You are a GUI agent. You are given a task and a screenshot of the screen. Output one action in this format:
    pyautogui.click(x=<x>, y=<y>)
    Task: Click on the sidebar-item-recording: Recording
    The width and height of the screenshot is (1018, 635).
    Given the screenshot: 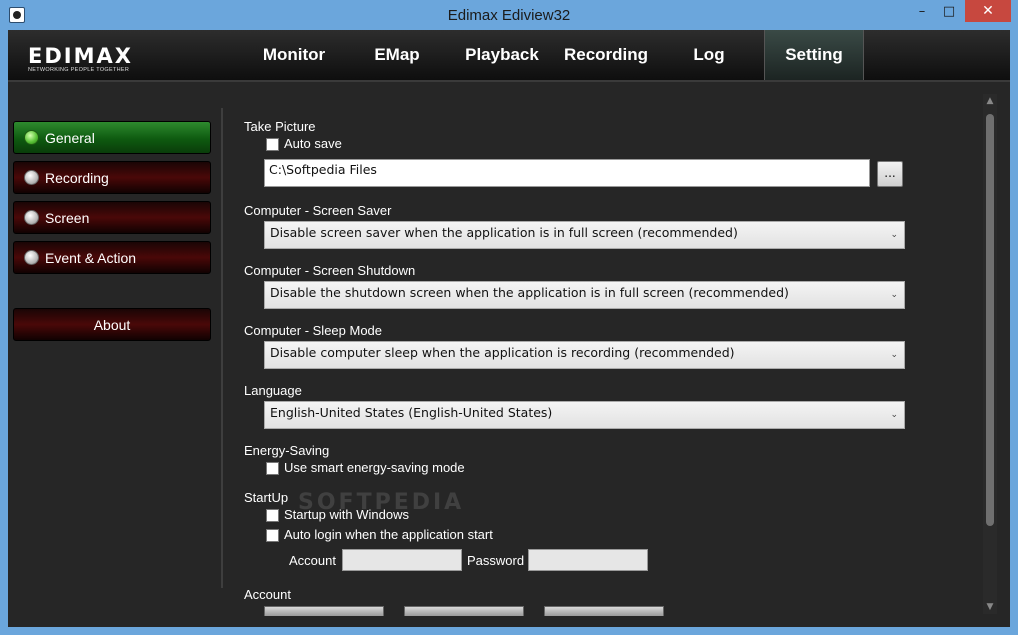 What is the action you would take?
    pyautogui.click(x=112, y=177)
    